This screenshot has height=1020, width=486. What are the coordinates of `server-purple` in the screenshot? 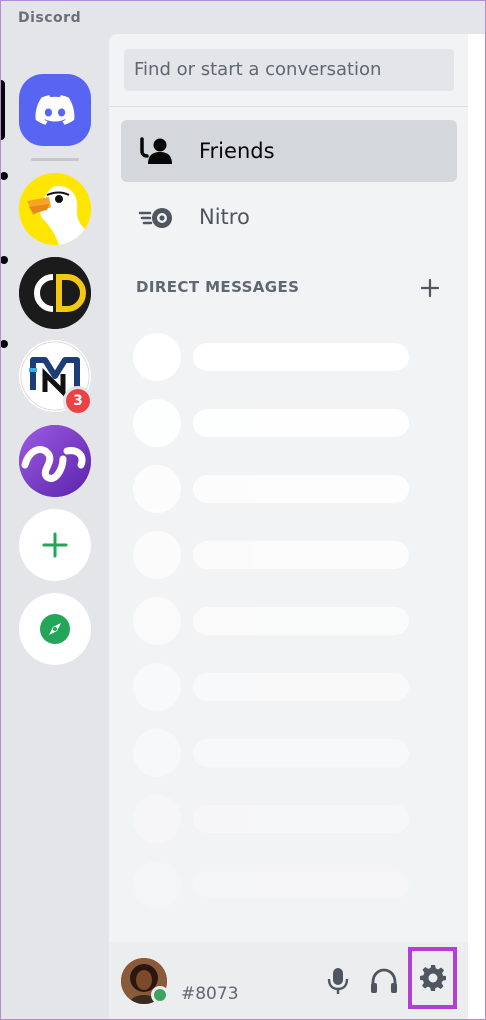 It's located at (55, 461).